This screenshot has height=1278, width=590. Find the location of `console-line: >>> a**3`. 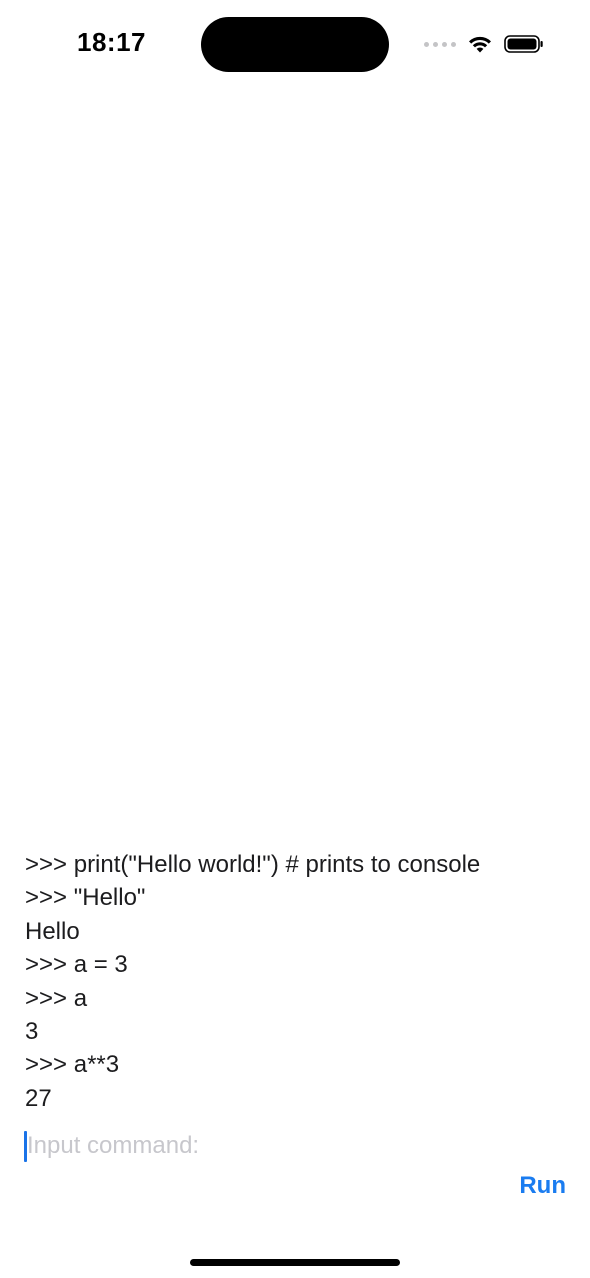

console-line: >>> a**3 is located at coordinates (72, 1065).